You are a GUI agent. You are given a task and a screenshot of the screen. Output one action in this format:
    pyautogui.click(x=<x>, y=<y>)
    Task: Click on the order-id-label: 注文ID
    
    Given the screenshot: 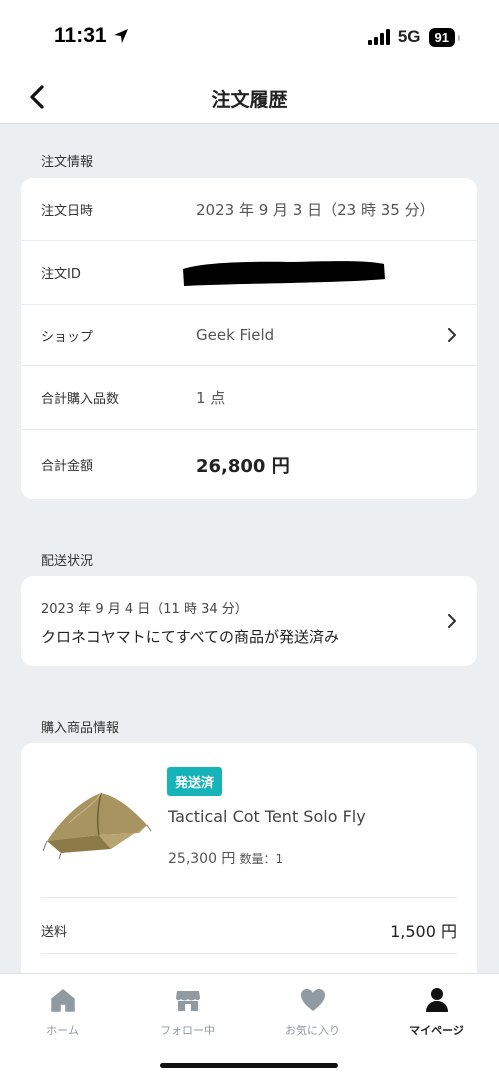 What is the action you would take?
    pyautogui.click(x=61, y=274)
    